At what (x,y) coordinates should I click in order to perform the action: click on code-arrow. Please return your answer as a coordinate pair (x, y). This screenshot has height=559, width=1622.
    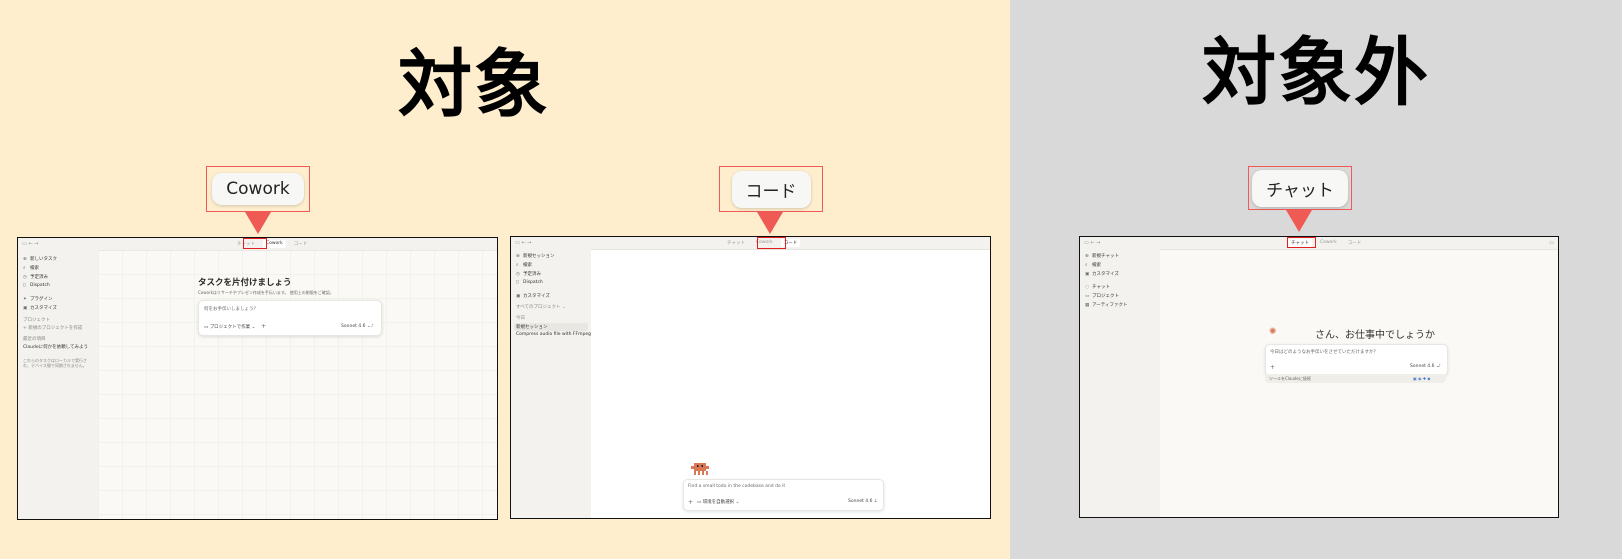
    Looking at the image, I should click on (770, 223).